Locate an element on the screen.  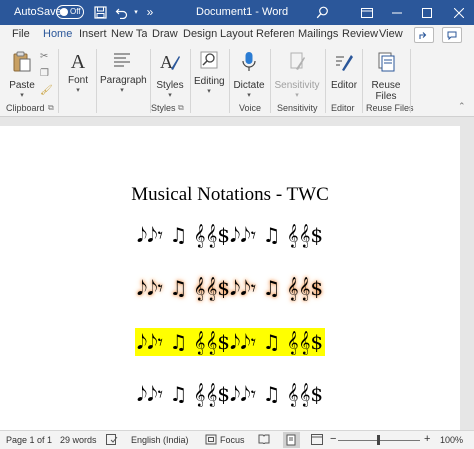
reuse-files-button: Reuse Files is located at coordinates (386, 76).